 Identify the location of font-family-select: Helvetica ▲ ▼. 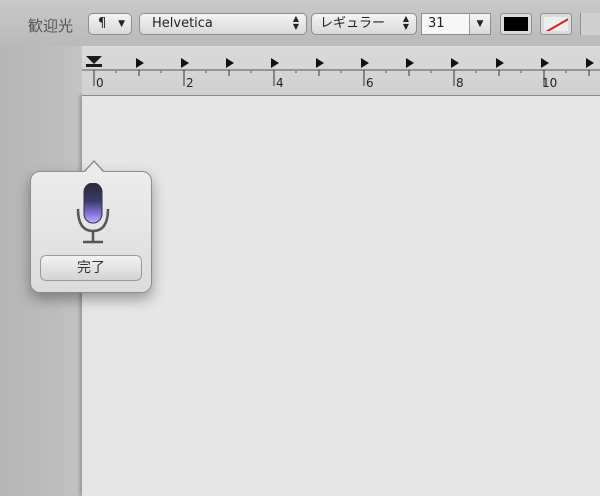
(223, 24).